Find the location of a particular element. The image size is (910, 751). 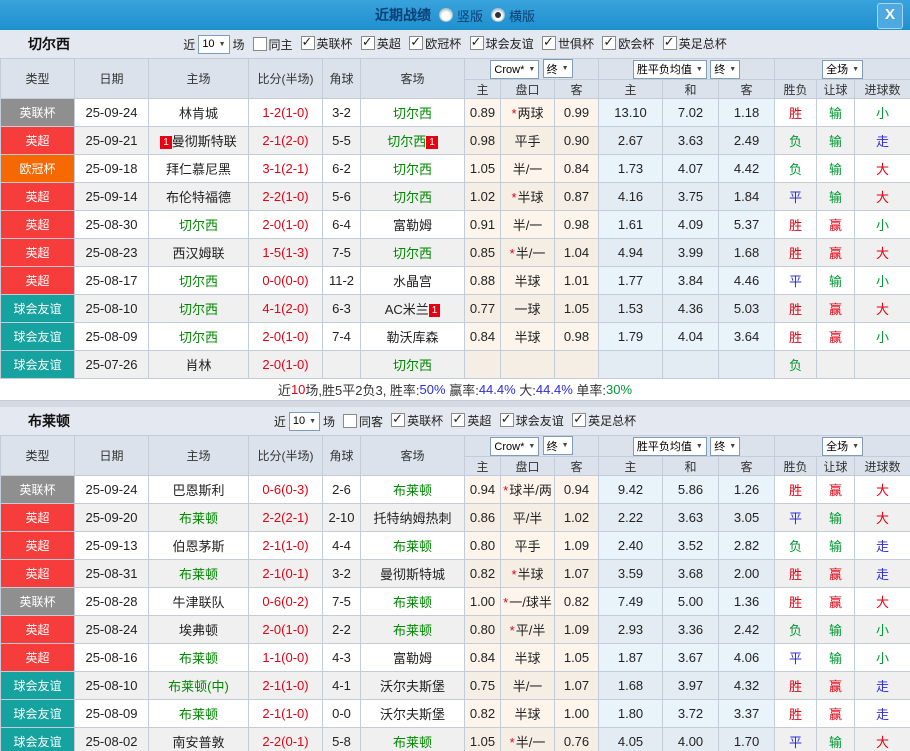

avg-away: 1.84 is located at coordinates (747, 196).